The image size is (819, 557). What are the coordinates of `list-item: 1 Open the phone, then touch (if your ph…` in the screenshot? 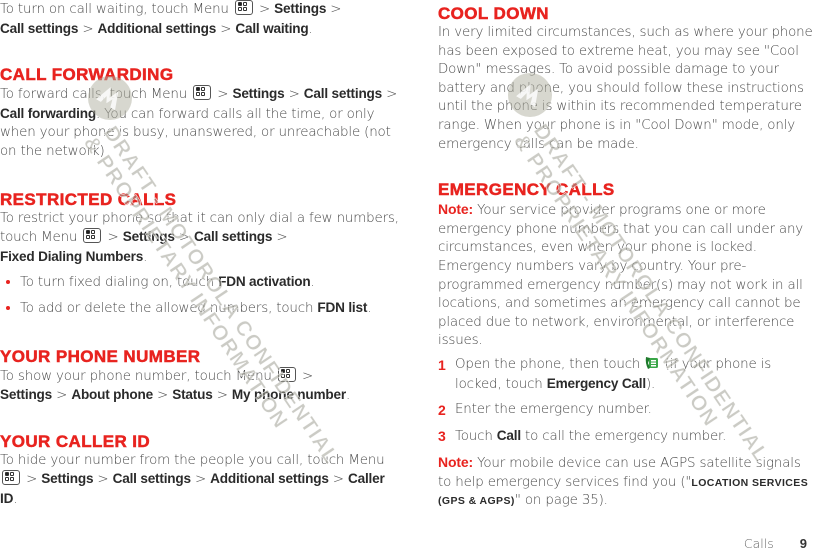 It's located at (605, 374).